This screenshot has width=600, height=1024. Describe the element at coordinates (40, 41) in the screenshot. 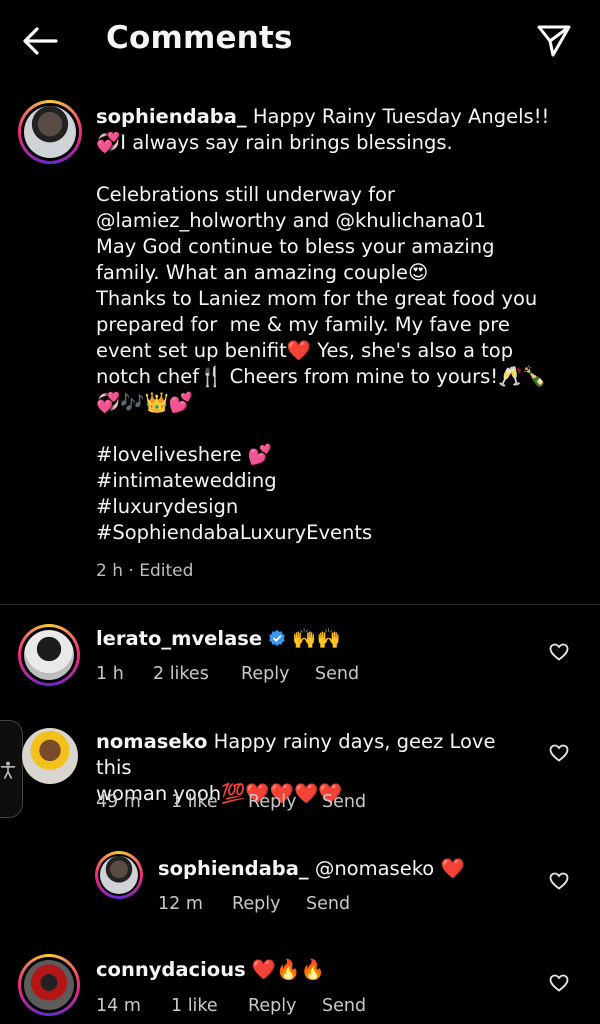

I see `back-arrow-icon` at that location.